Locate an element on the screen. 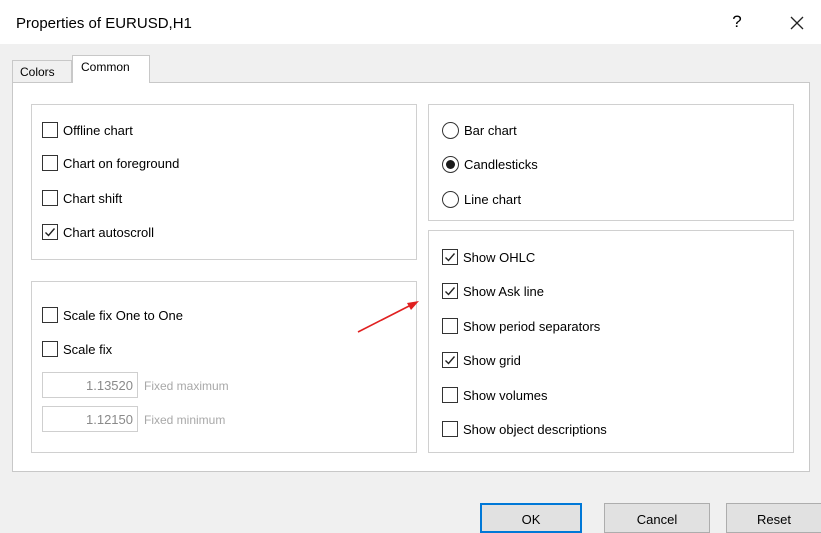 This screenshot has width=821, height=533. fixed-minimum-label: Fixed minimum is located at coordinates (185, 420).